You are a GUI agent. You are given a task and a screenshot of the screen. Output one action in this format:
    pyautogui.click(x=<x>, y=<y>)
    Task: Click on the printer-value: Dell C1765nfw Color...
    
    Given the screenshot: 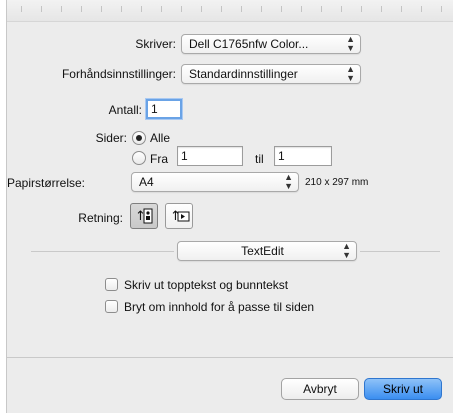 What is the action you would take?
    pyautogui.click(x=249, y=44)
    